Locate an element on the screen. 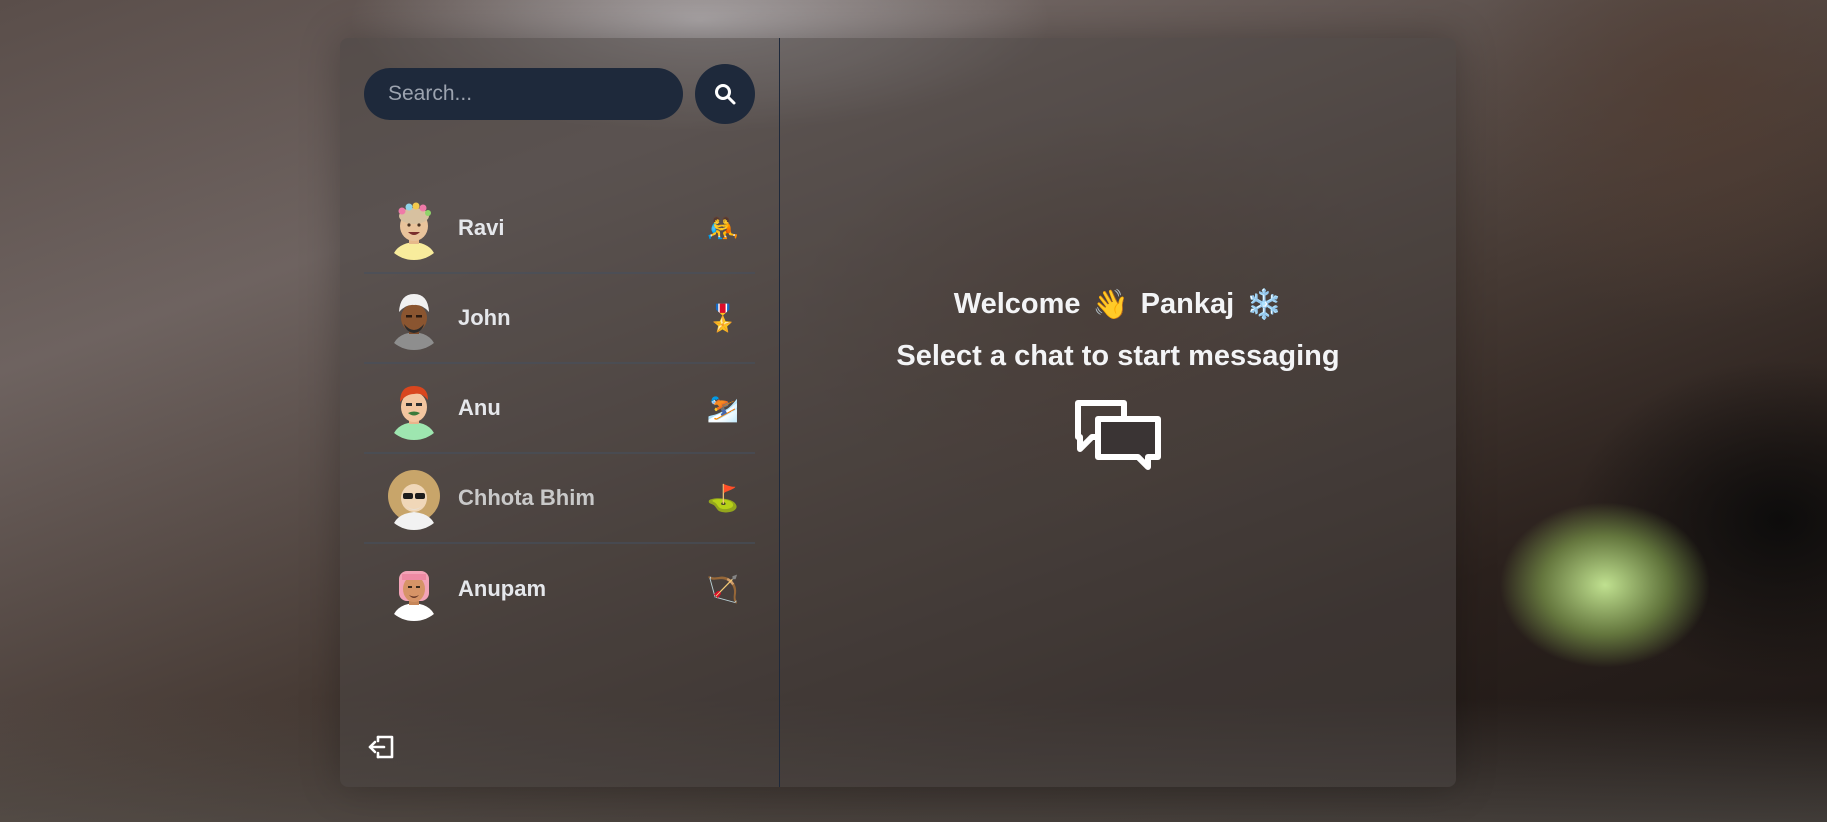 The image size is (1827, 822). conversation-name: Anupam is located at coordinates (502, 588).